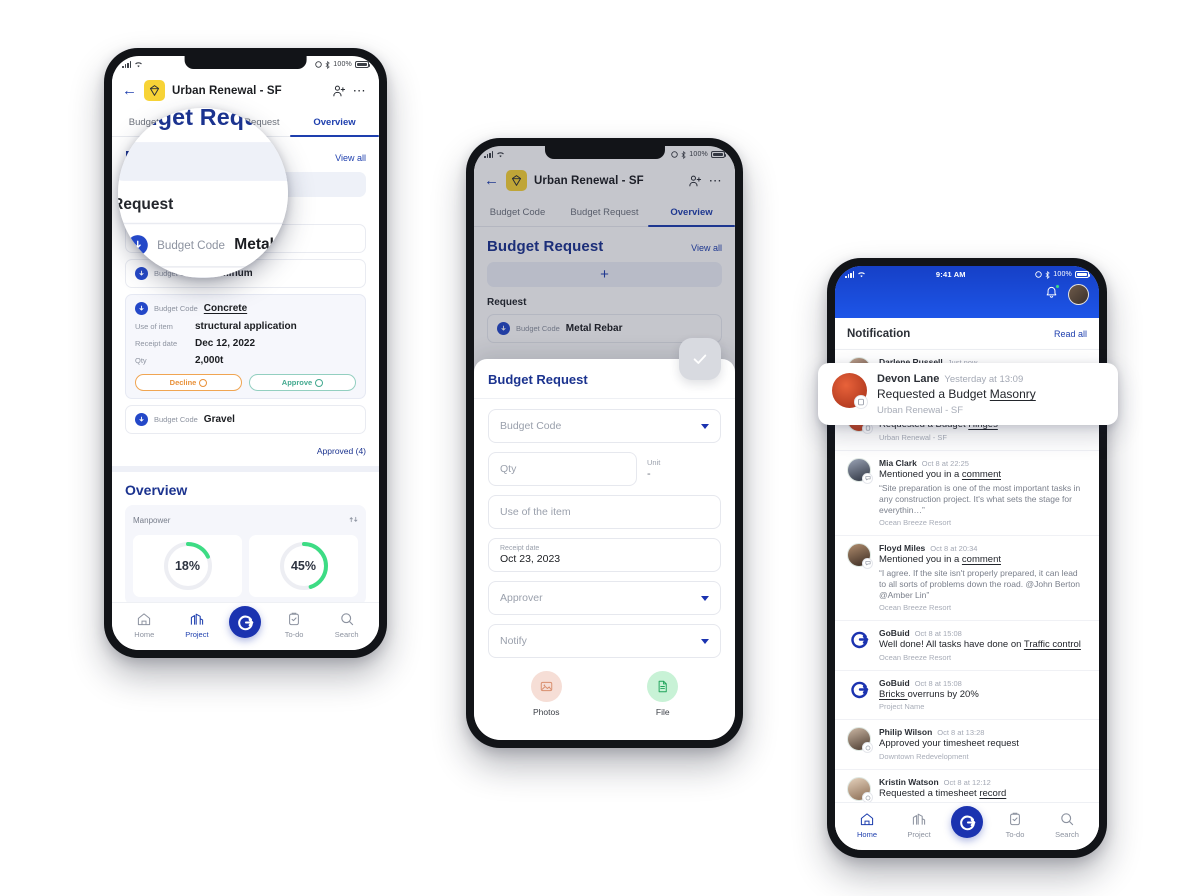 The height and width of the screenshot is (896, 1200). What do you see at coordinates (663, 694) in the screenshot?
I see `attach-file-button: File` at bounding box center [663, 694].